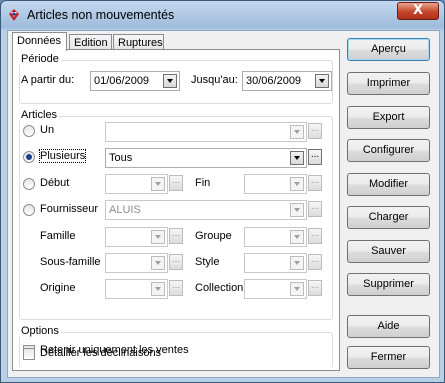 Image resolution: width=445 pixels, height=383 pixels. What do you see at coordinates (388, 49) in the screenshot?
I see `apercu-button: Aperçu` at bounding box center [388, 49].